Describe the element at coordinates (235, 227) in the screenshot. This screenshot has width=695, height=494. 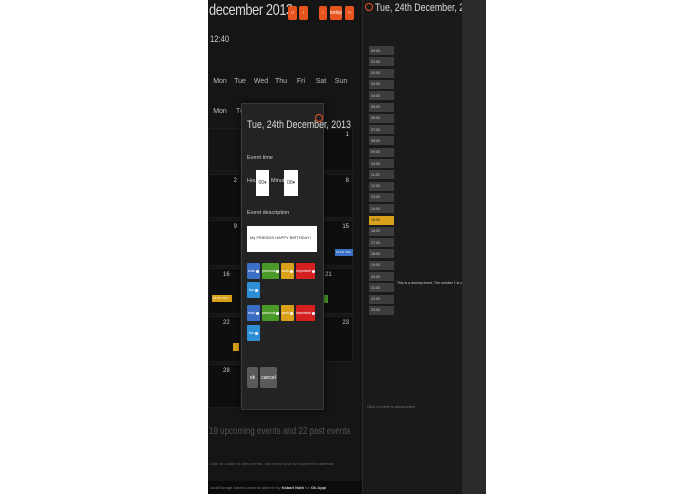
I see `day-number: 9` at that location.